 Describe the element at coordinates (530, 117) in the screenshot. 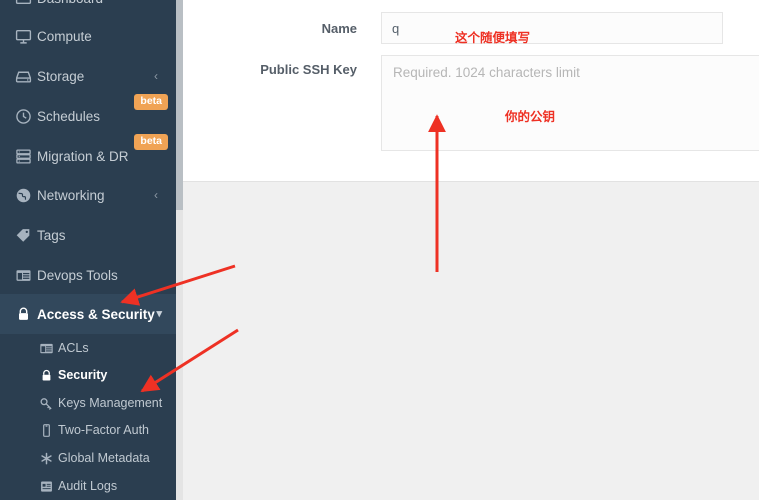

I see `annotation-key-note: 你的公钥` at that location.